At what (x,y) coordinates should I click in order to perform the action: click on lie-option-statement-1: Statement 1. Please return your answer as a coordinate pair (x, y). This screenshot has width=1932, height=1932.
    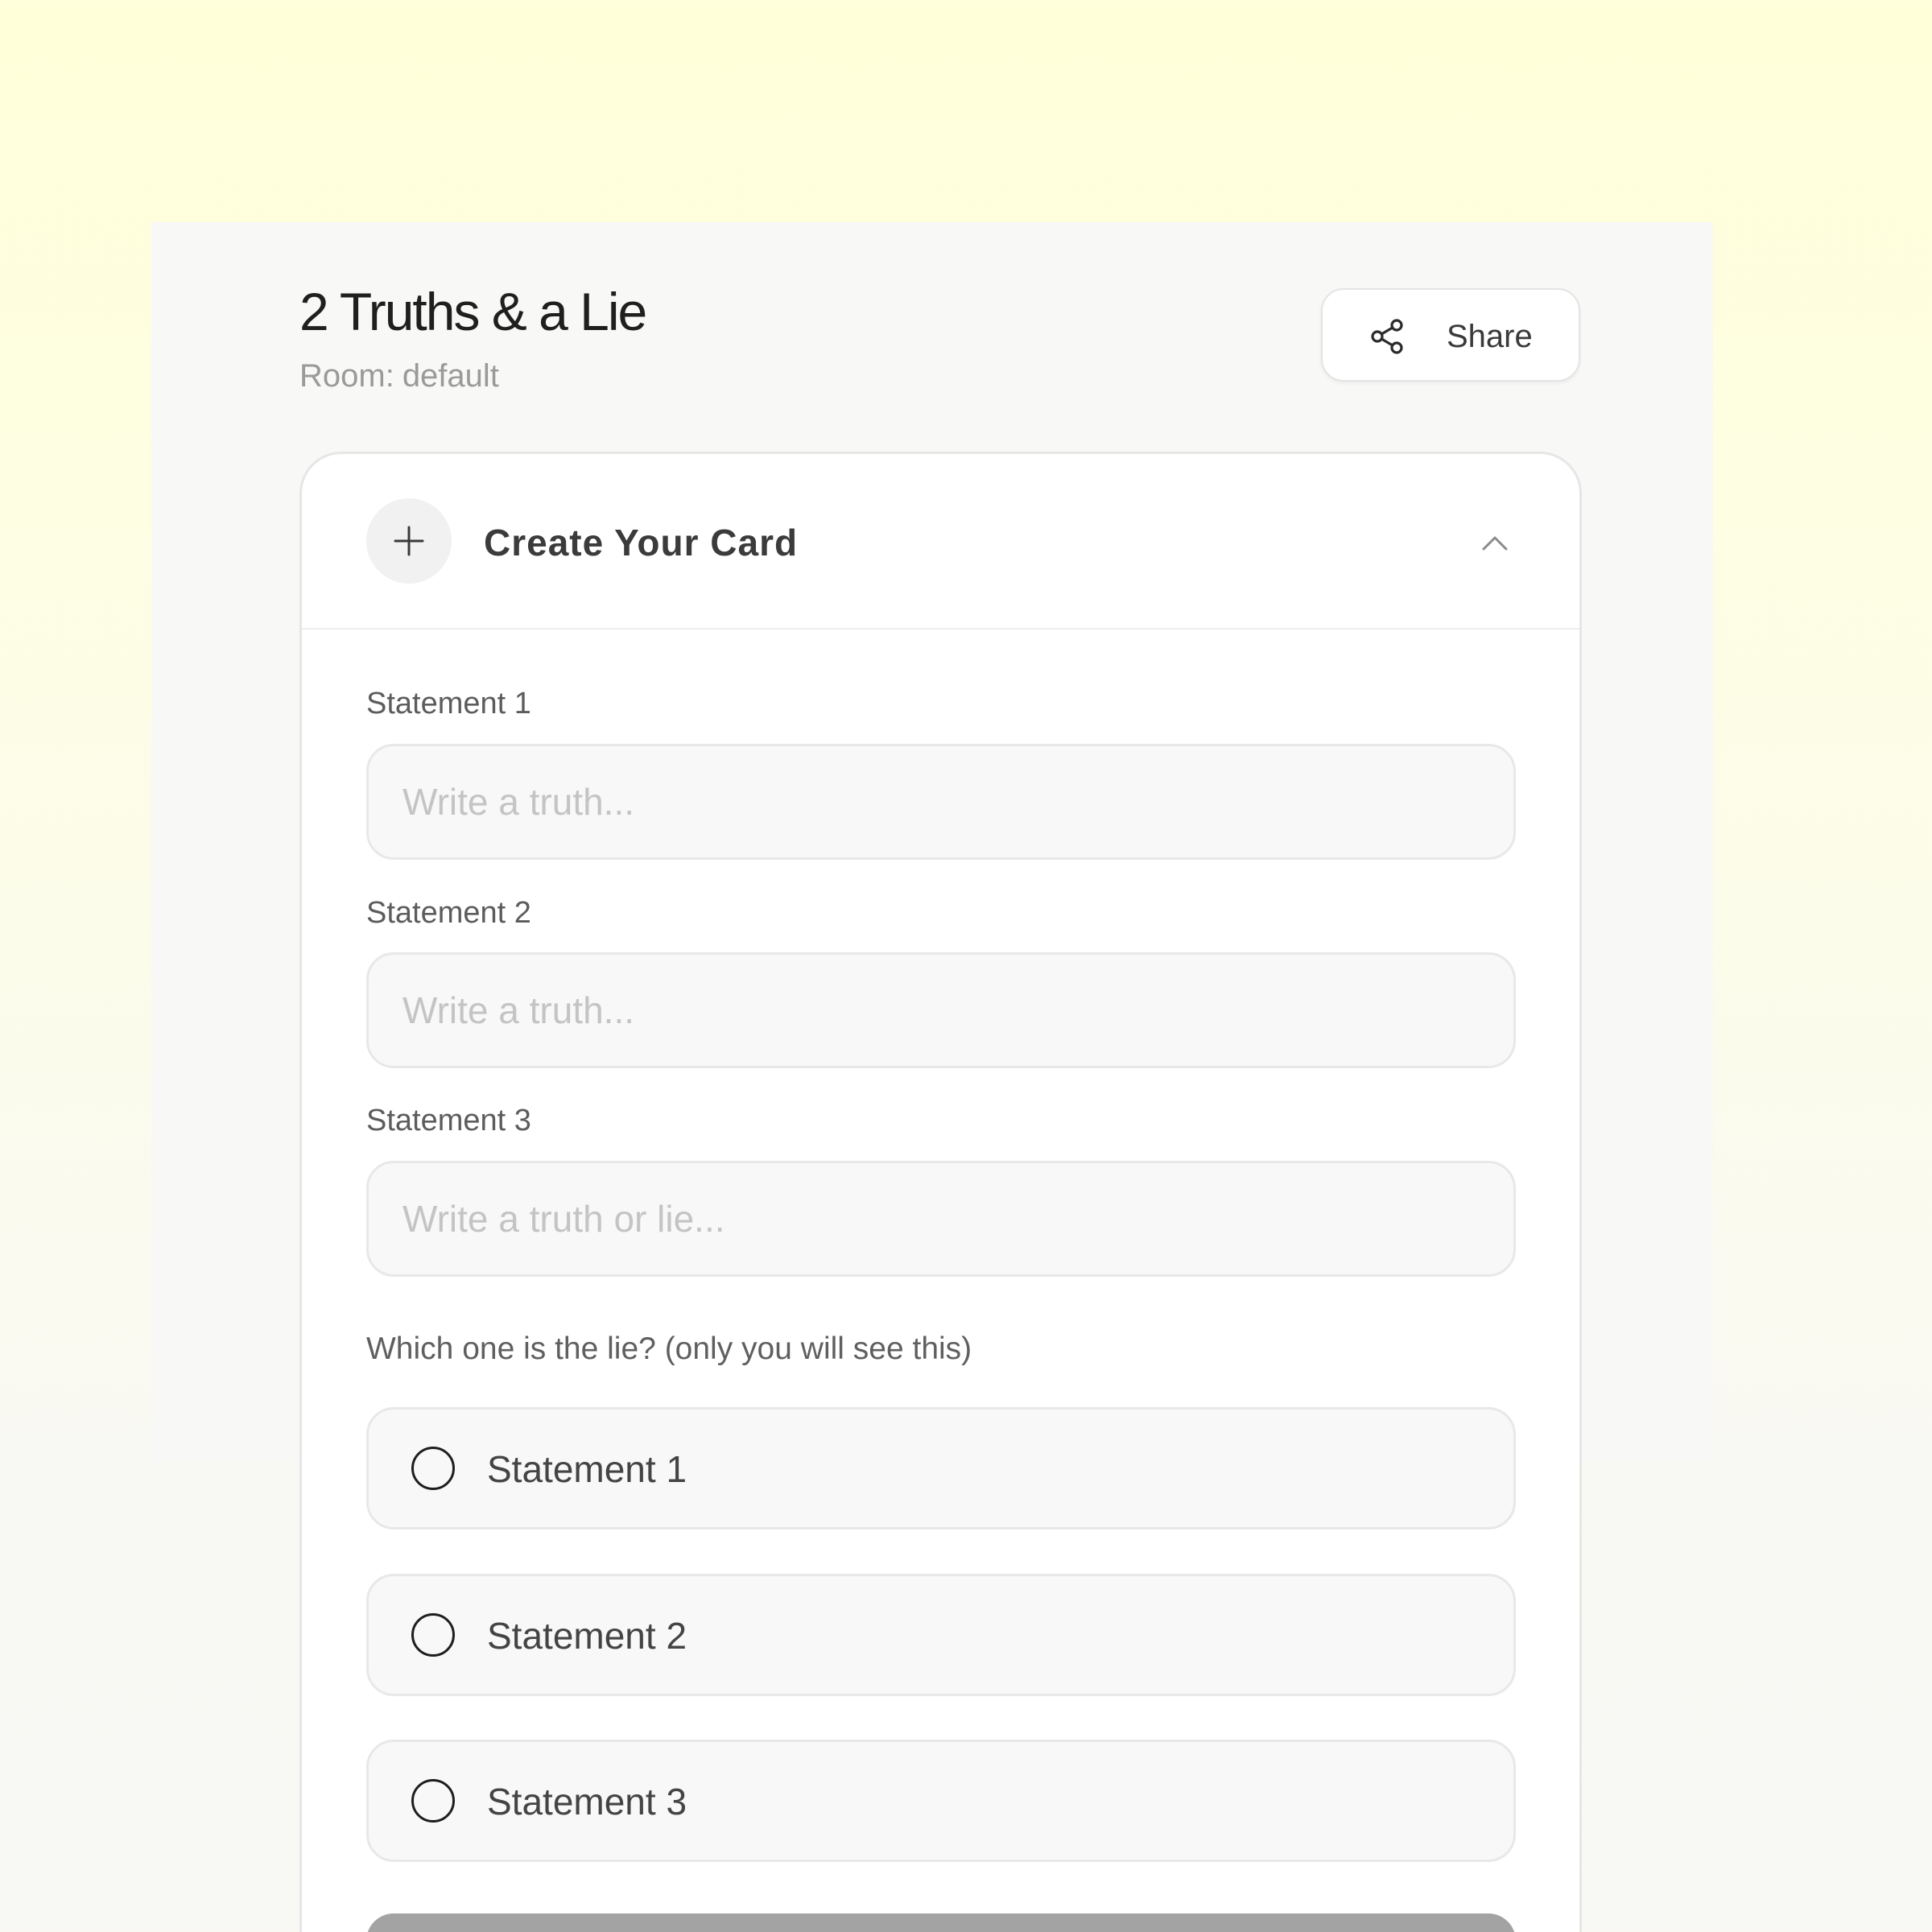
    Looking at the image, I should click on (941, 1468).